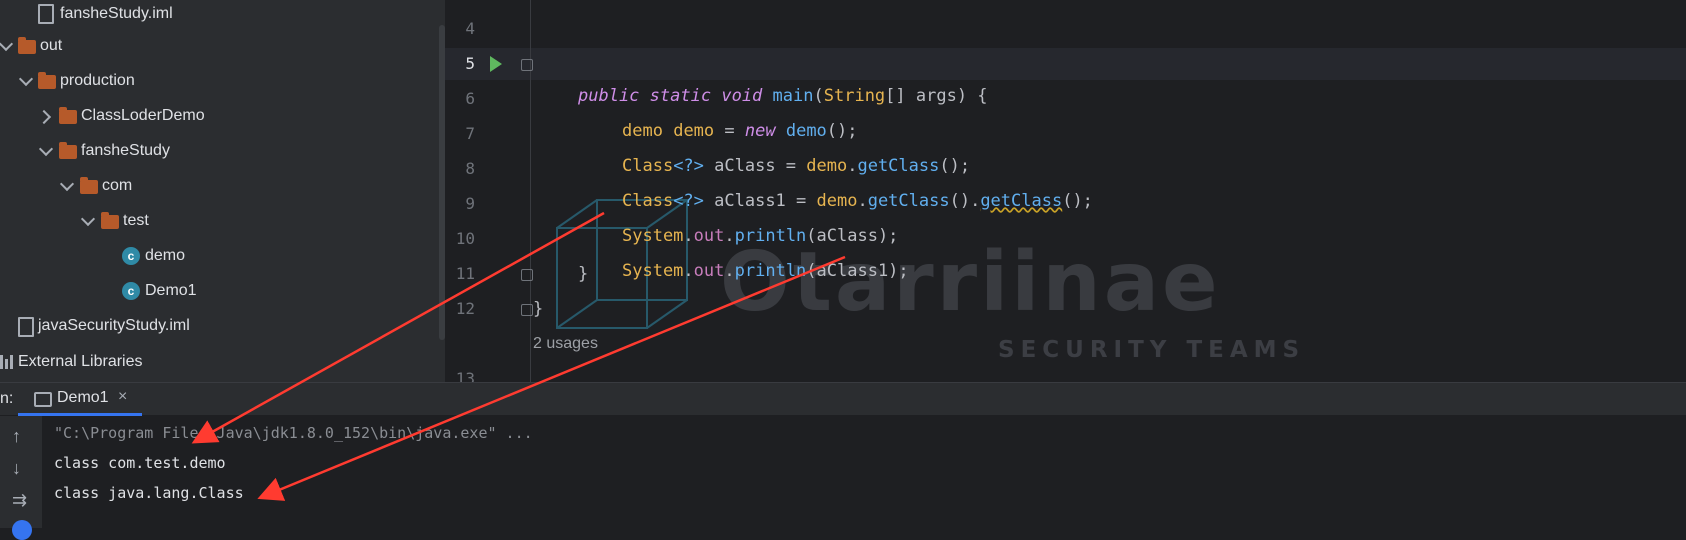 Image resolution: width=1686 pixels, height=540 pixels. I want to click on run-tab-label: Demo1, so click(83, 397).